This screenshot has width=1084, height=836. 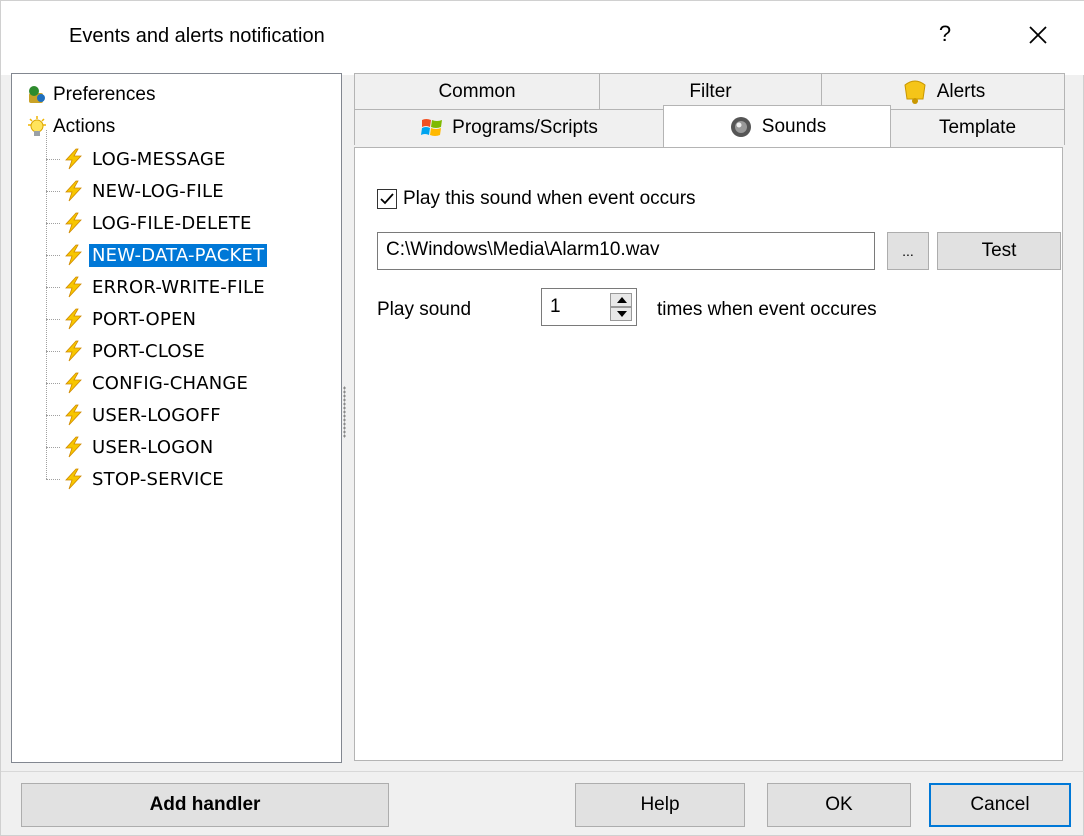 I want to click on tree-item-actions: Actions, so click(x=70, y=127).